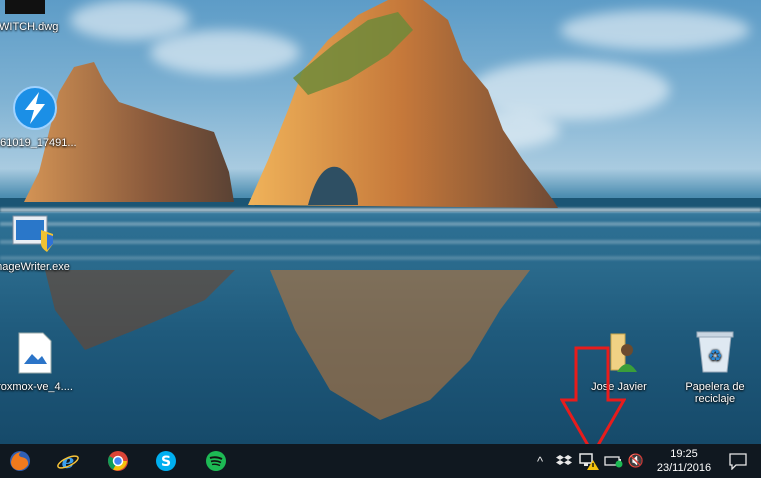 This screenshot has height=478, width=761. What do you see at coordinates (684, 454) in the screenshot?
I see `clock-time: 19:25` at bounding box center [684, 454].